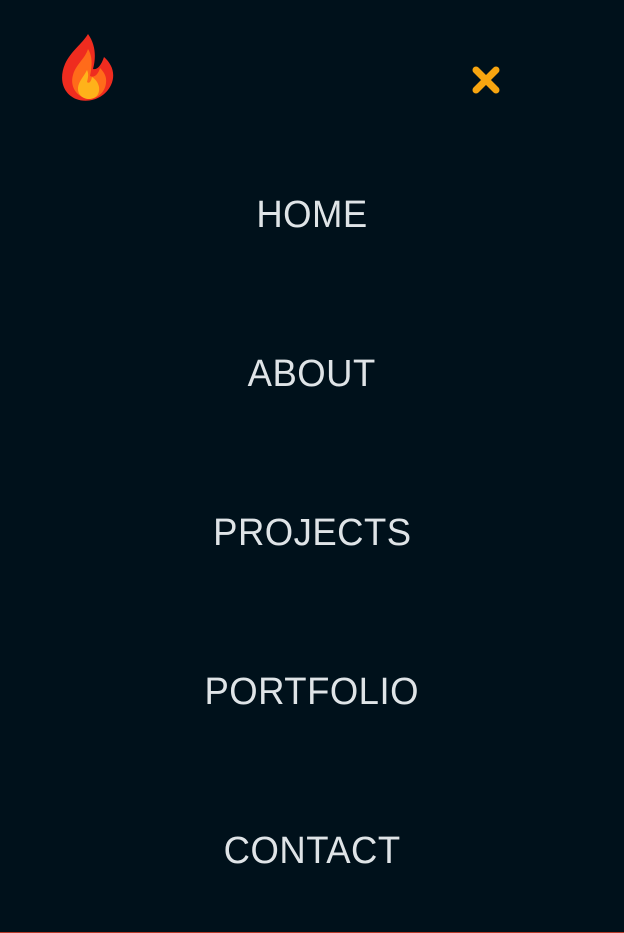 This screenshot has height=933, width=624. What do you see at coordinates (311, 215) in the screenshot?
I see `home-link: HOME` at bounding box center [311, 215].